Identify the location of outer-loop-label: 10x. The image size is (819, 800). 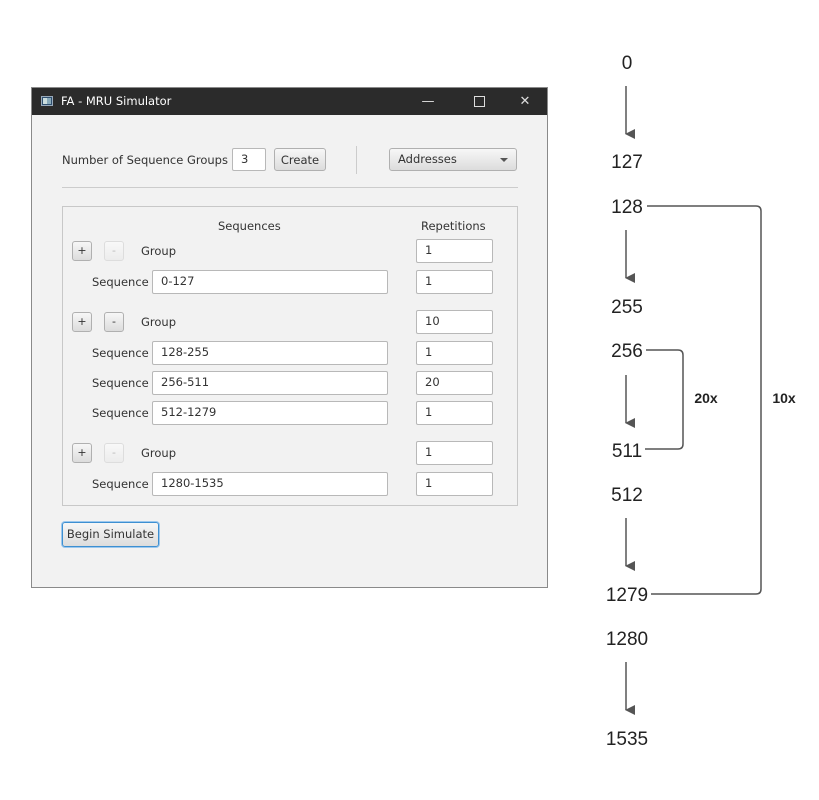
(784, 398).